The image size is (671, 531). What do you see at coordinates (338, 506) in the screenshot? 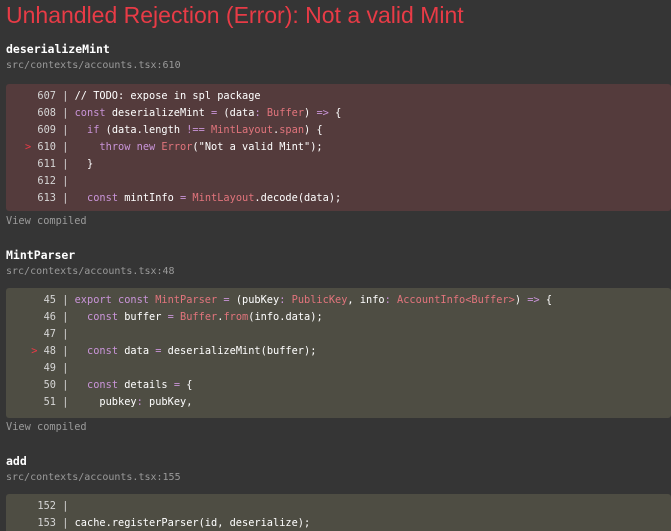
I see `code-line: 152 |` at bounding box center [338, 506].